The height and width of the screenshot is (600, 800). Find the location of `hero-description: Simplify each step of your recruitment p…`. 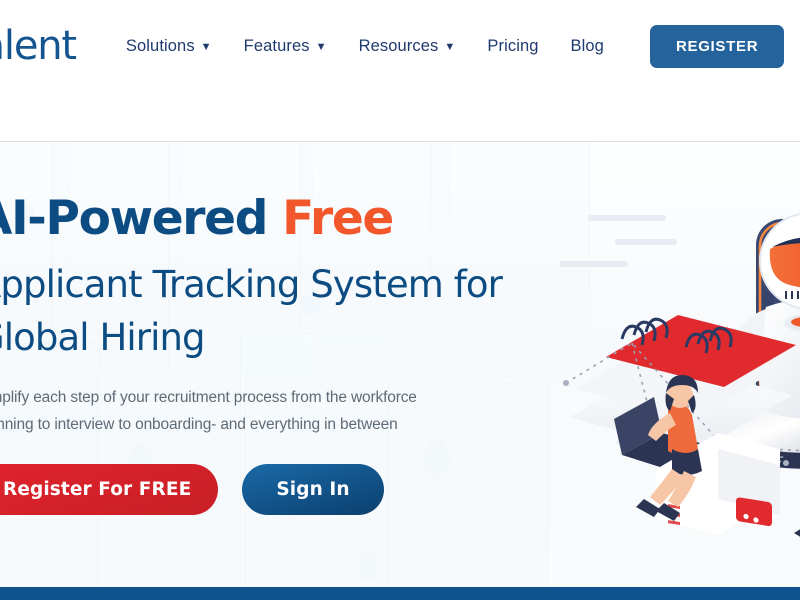

hero-description: Simplify each step of your recruitment p… is located at coordinates (208, 411).